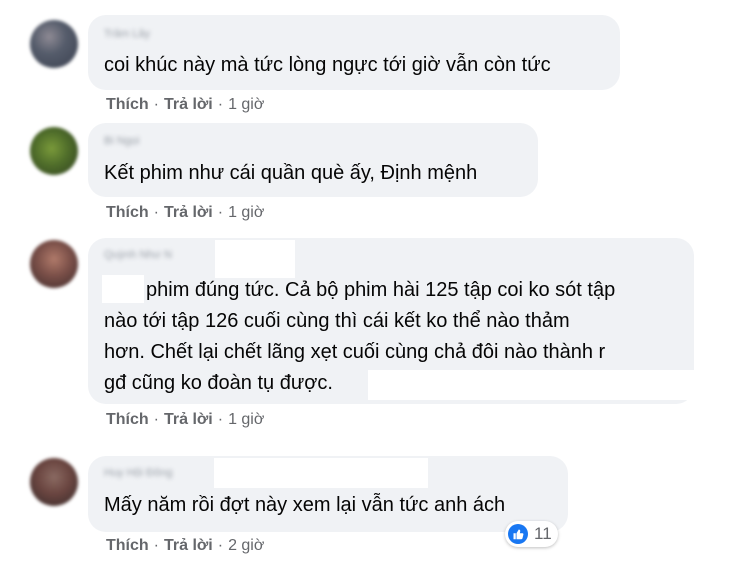 The width and height of the screenshot is (739, 582). I want to click on comment-author: Huy Hội Đông, so click(138, 473).